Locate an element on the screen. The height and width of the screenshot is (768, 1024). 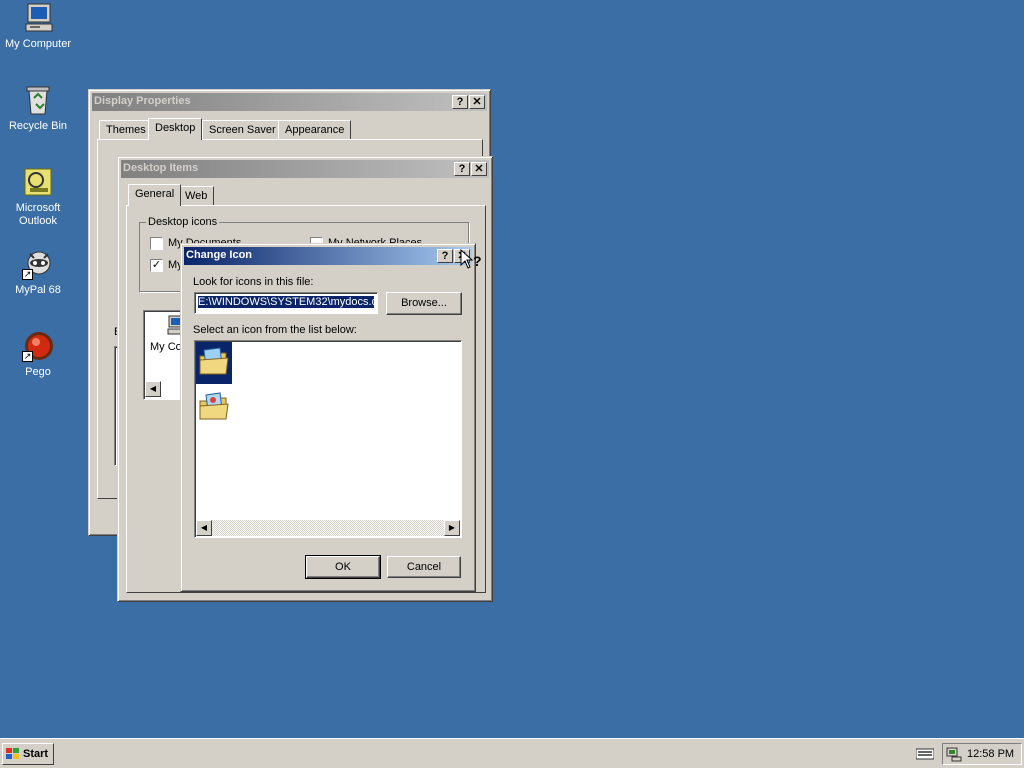
tab-general: General is located at coordinates (155, 195).